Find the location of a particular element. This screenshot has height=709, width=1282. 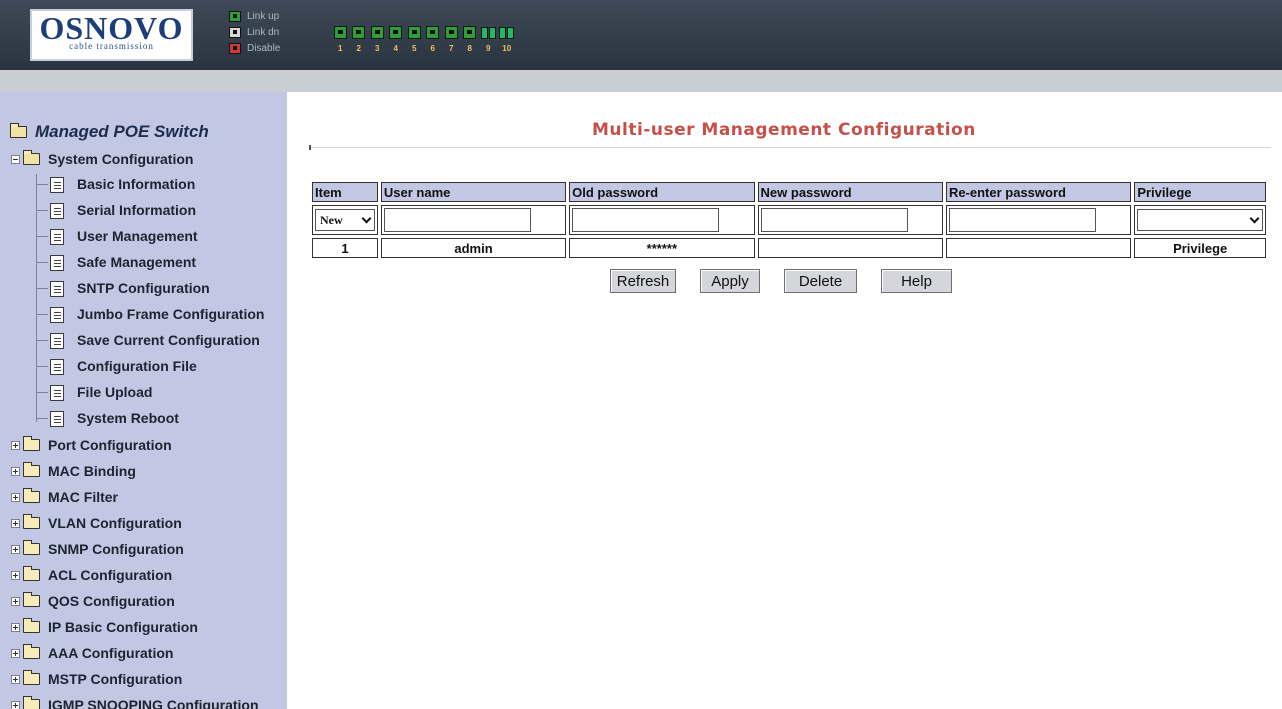

tree-category-label: SNMP Configuration is located at coordinates (116, 549).